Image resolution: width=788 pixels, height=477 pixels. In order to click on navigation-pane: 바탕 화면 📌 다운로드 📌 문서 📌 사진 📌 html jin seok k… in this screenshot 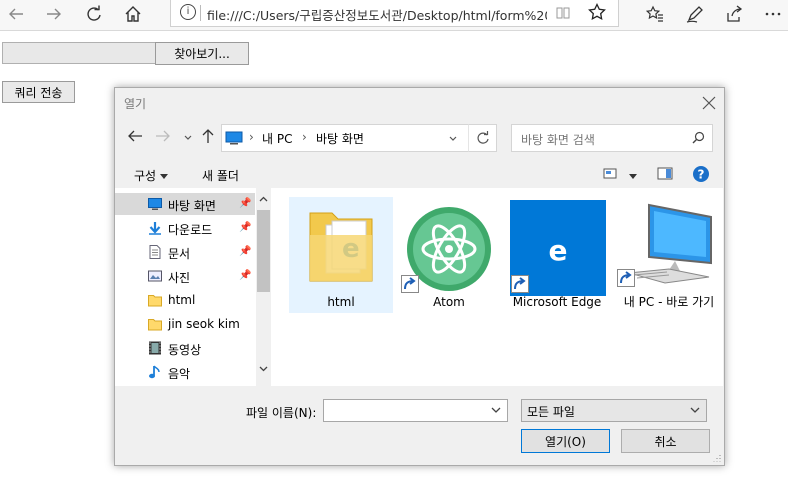, I will do `click(194, 287)`.